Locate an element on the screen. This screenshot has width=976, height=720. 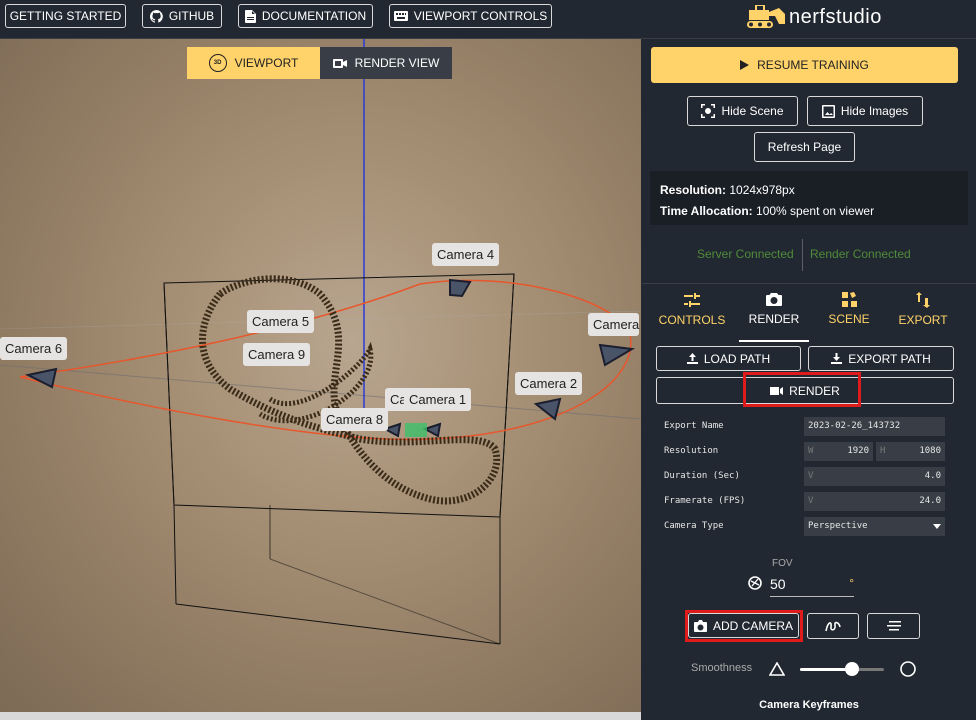
fov-label: FOV is located at coordinates (782, 563).